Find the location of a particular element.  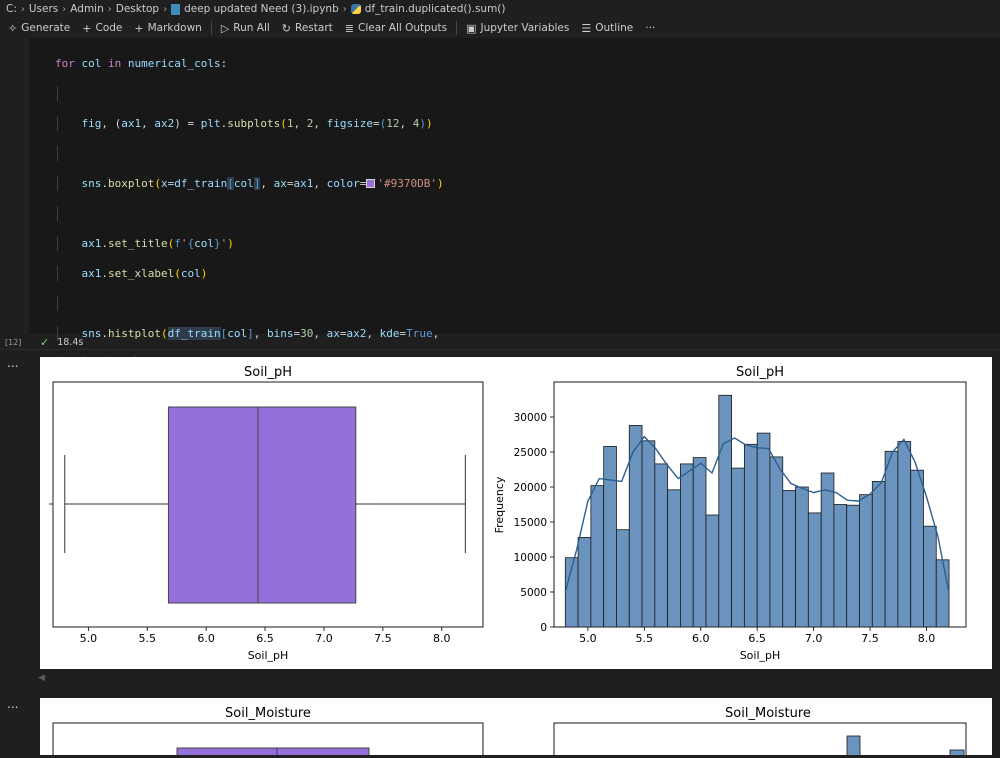

restart-icon: ↻ is located at coordinates (286, 28).